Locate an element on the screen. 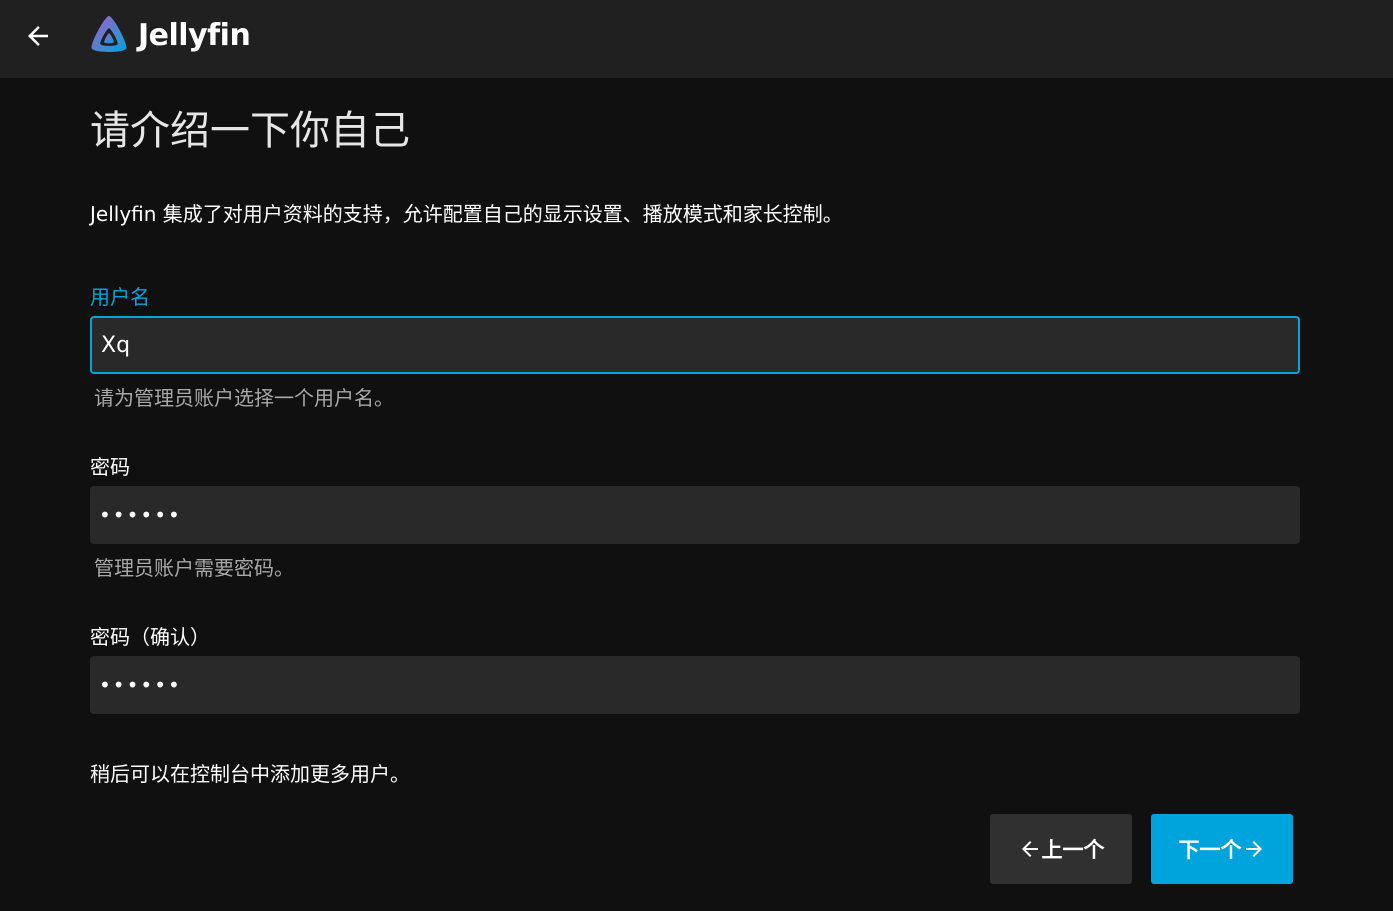 This screenshot has height=911, width=1393. page-title: 请介绍一下你自己 is located at coordinates (250, 131).